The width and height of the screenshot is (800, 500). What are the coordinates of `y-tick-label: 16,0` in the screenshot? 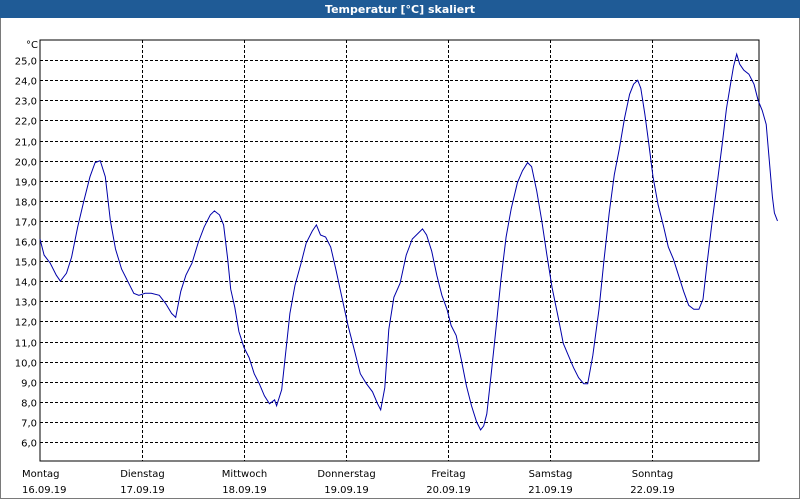 It's located at (26, 243).